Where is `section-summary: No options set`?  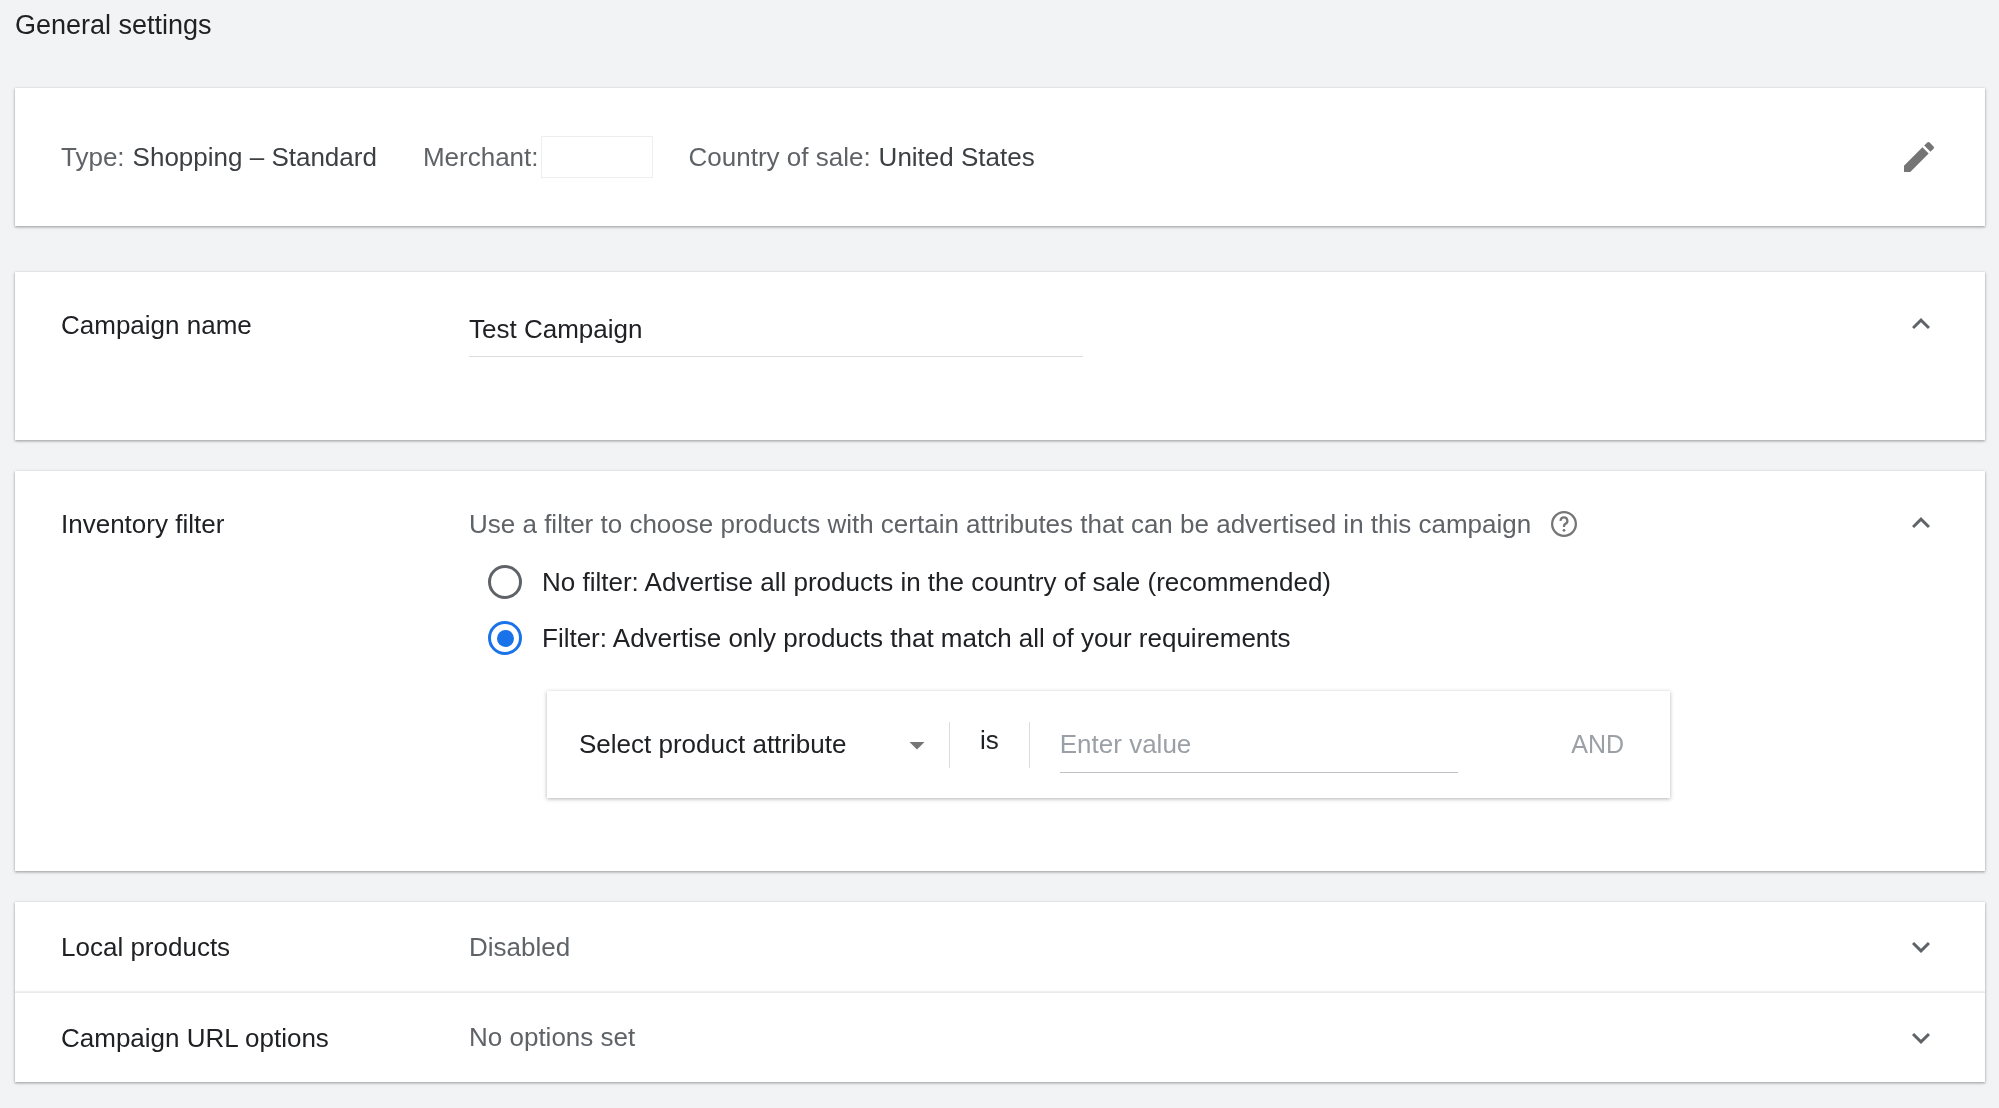
section-summary: No options set is located at coordinates (552, 1037).